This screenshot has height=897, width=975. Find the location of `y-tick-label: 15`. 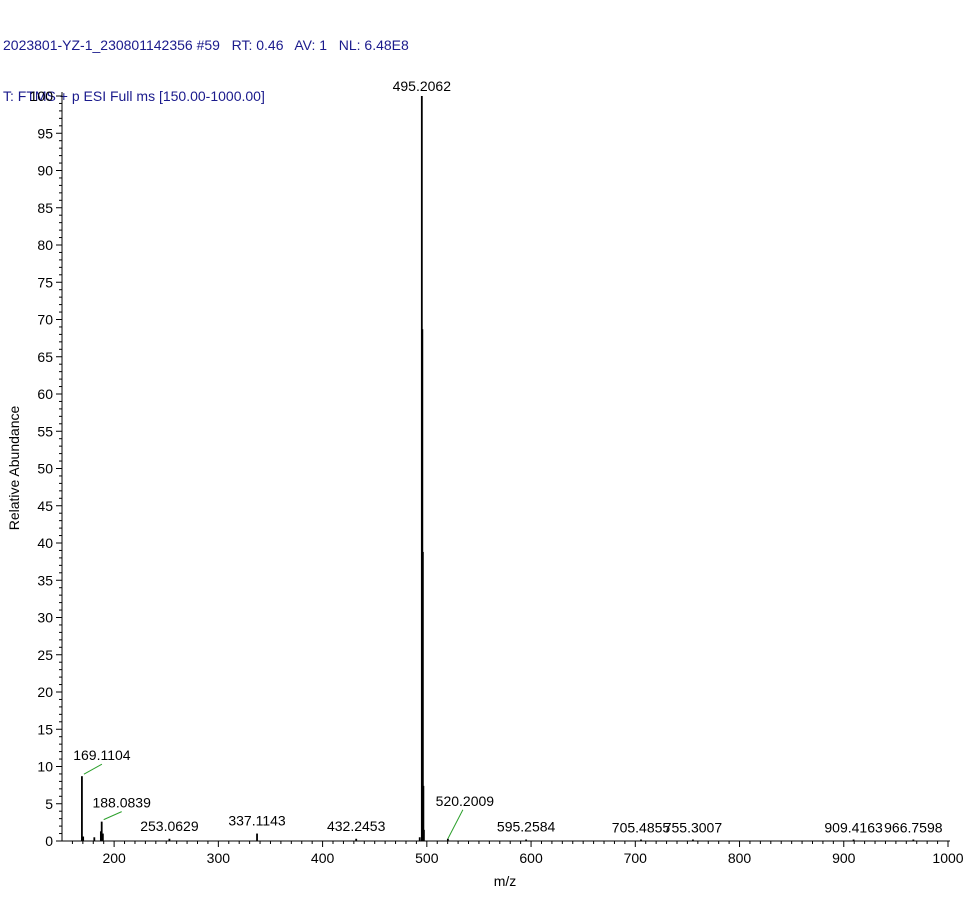

y-tick-label: 15 is located at coordinates (45, 729).